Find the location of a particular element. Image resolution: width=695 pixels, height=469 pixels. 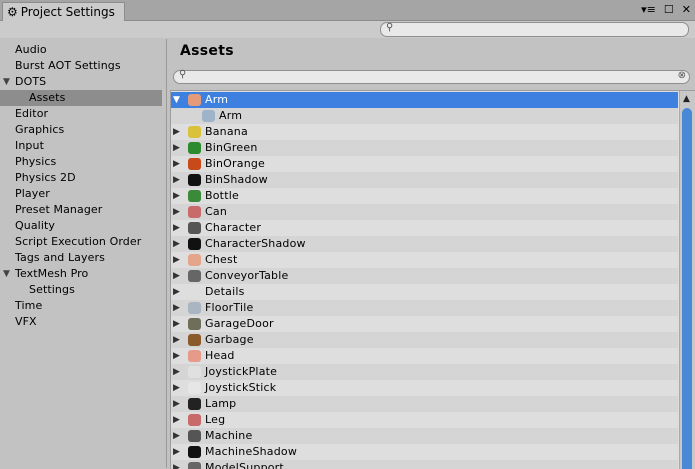

window-tab: ⚙ Project Settings is located at coordinates (63, 11).